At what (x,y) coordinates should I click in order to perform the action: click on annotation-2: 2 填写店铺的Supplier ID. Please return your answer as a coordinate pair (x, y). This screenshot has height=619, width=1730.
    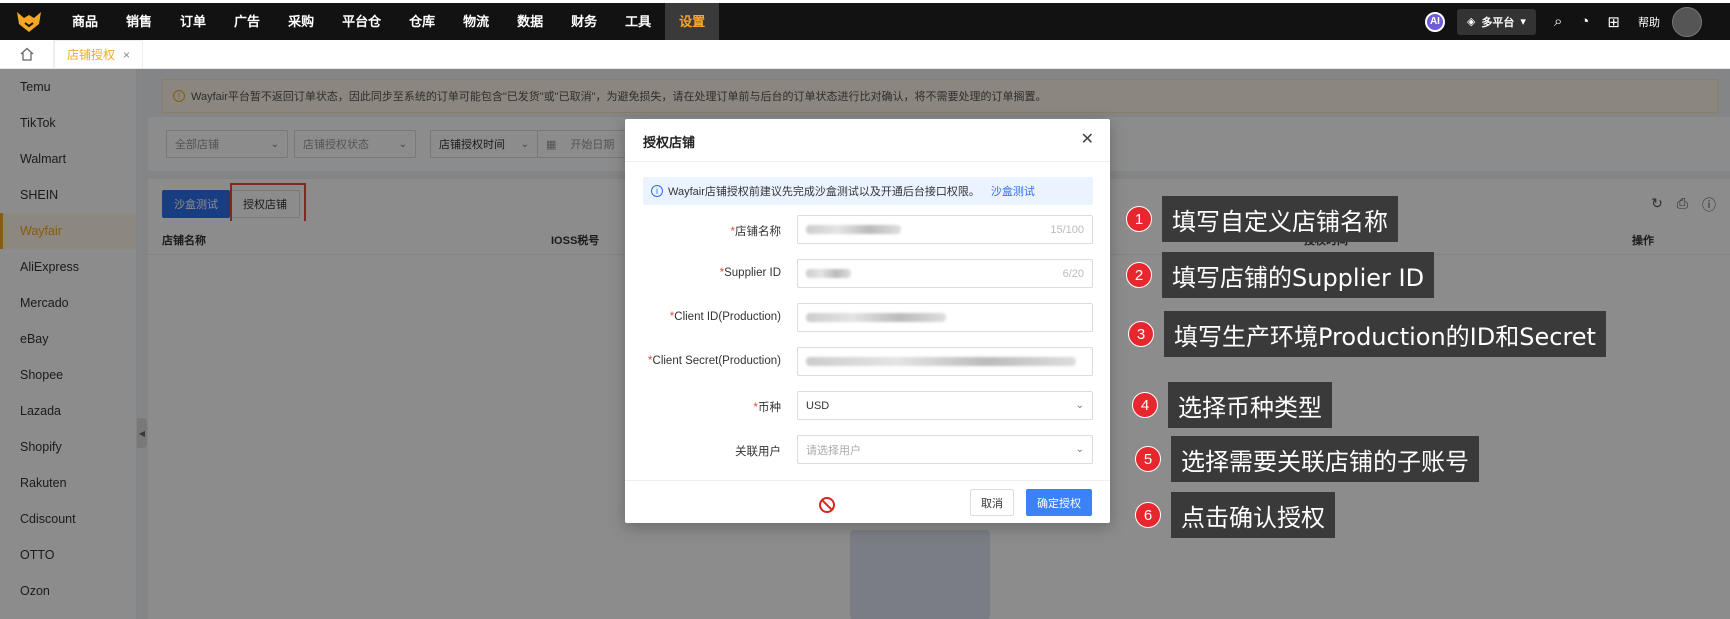
    Looking at the image, I should click on (1280, 275).